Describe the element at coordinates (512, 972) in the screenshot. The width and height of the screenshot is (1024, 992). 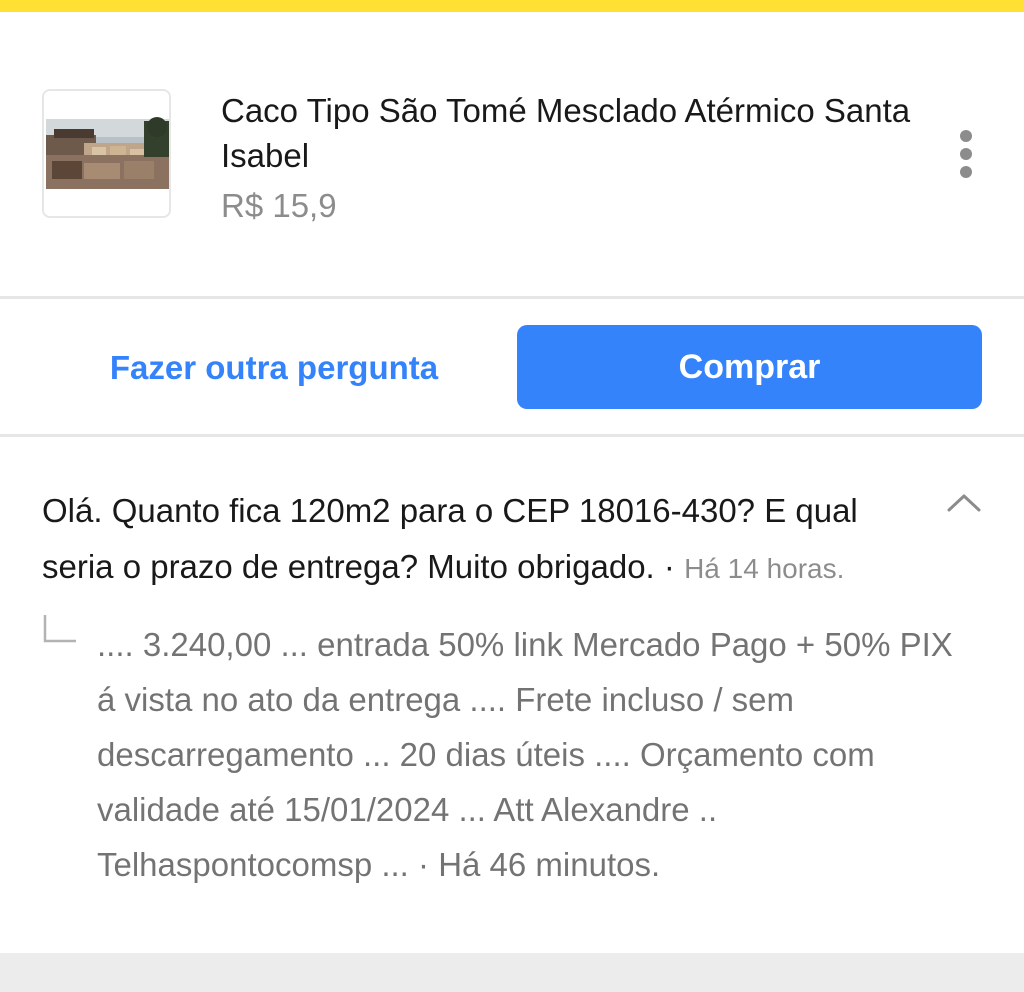
I see `footer-band` at that location.